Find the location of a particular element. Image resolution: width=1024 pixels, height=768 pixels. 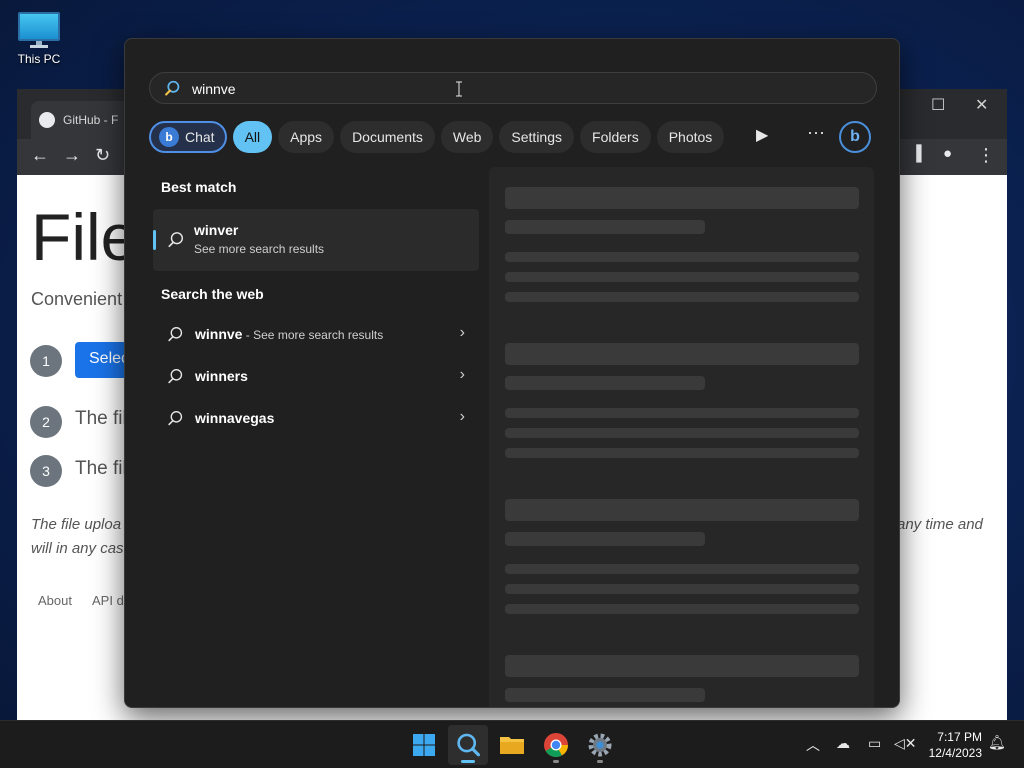

best-match-title: winver is located at coordinates (216, 230).